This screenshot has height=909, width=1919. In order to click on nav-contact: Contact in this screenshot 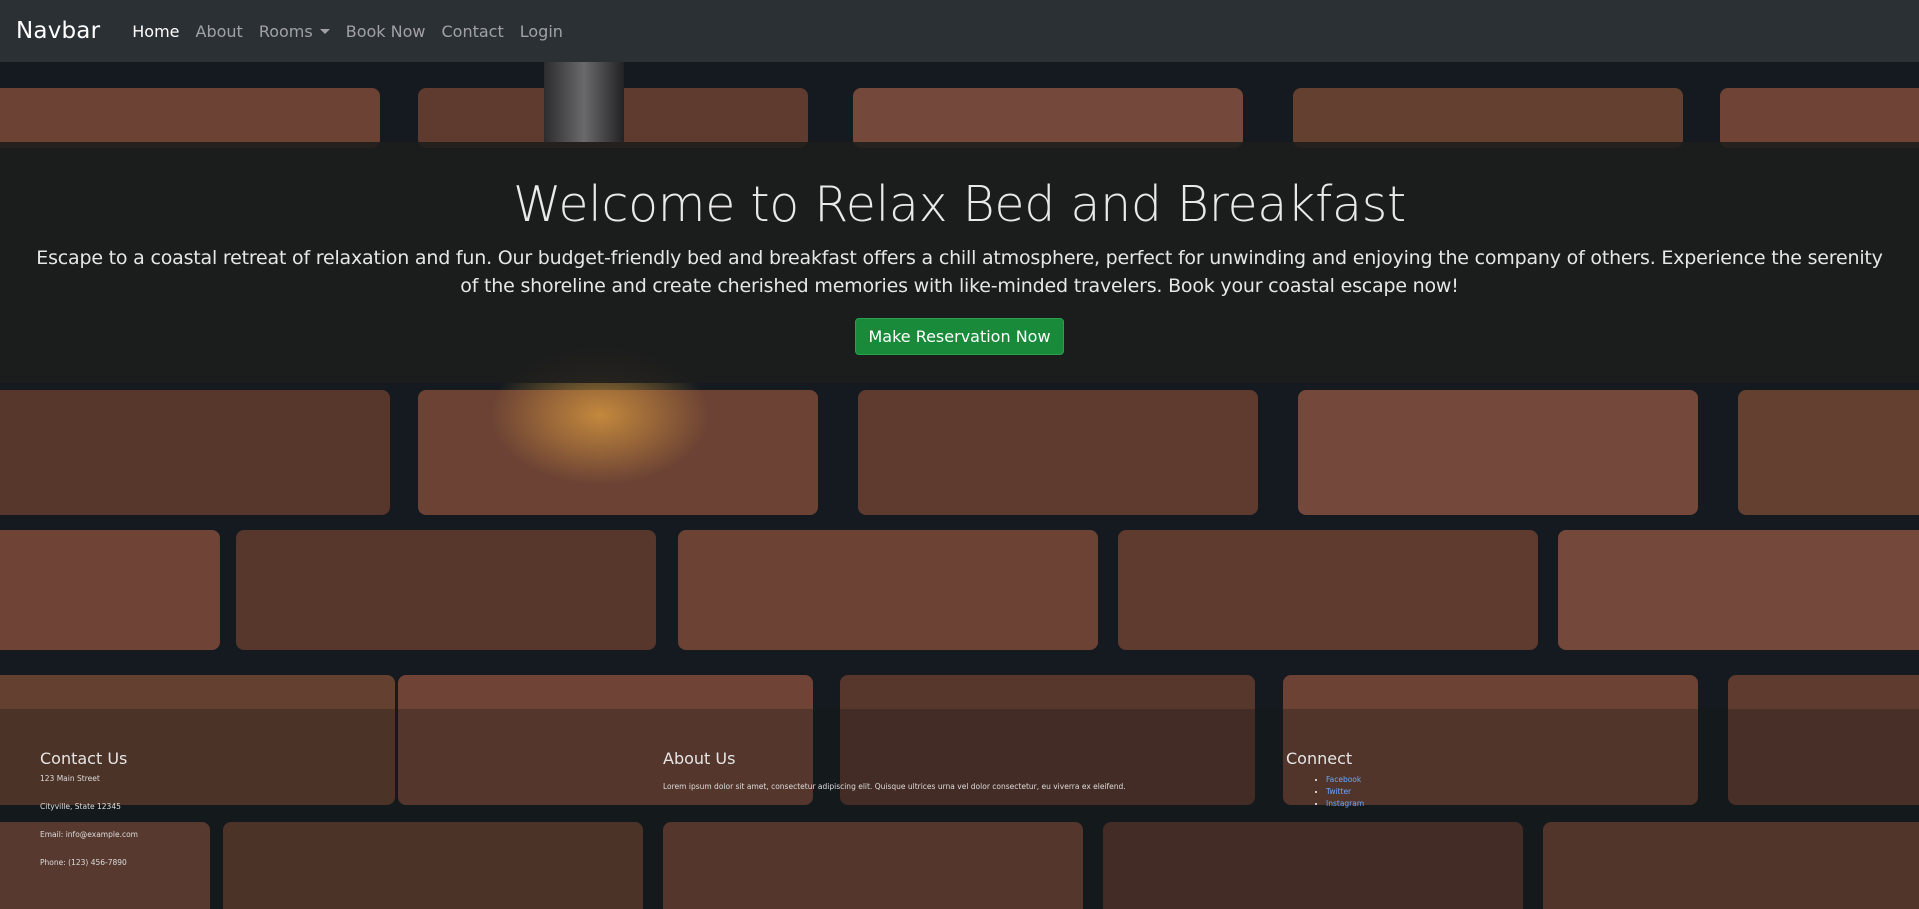, I will do `click(472, 31)`.